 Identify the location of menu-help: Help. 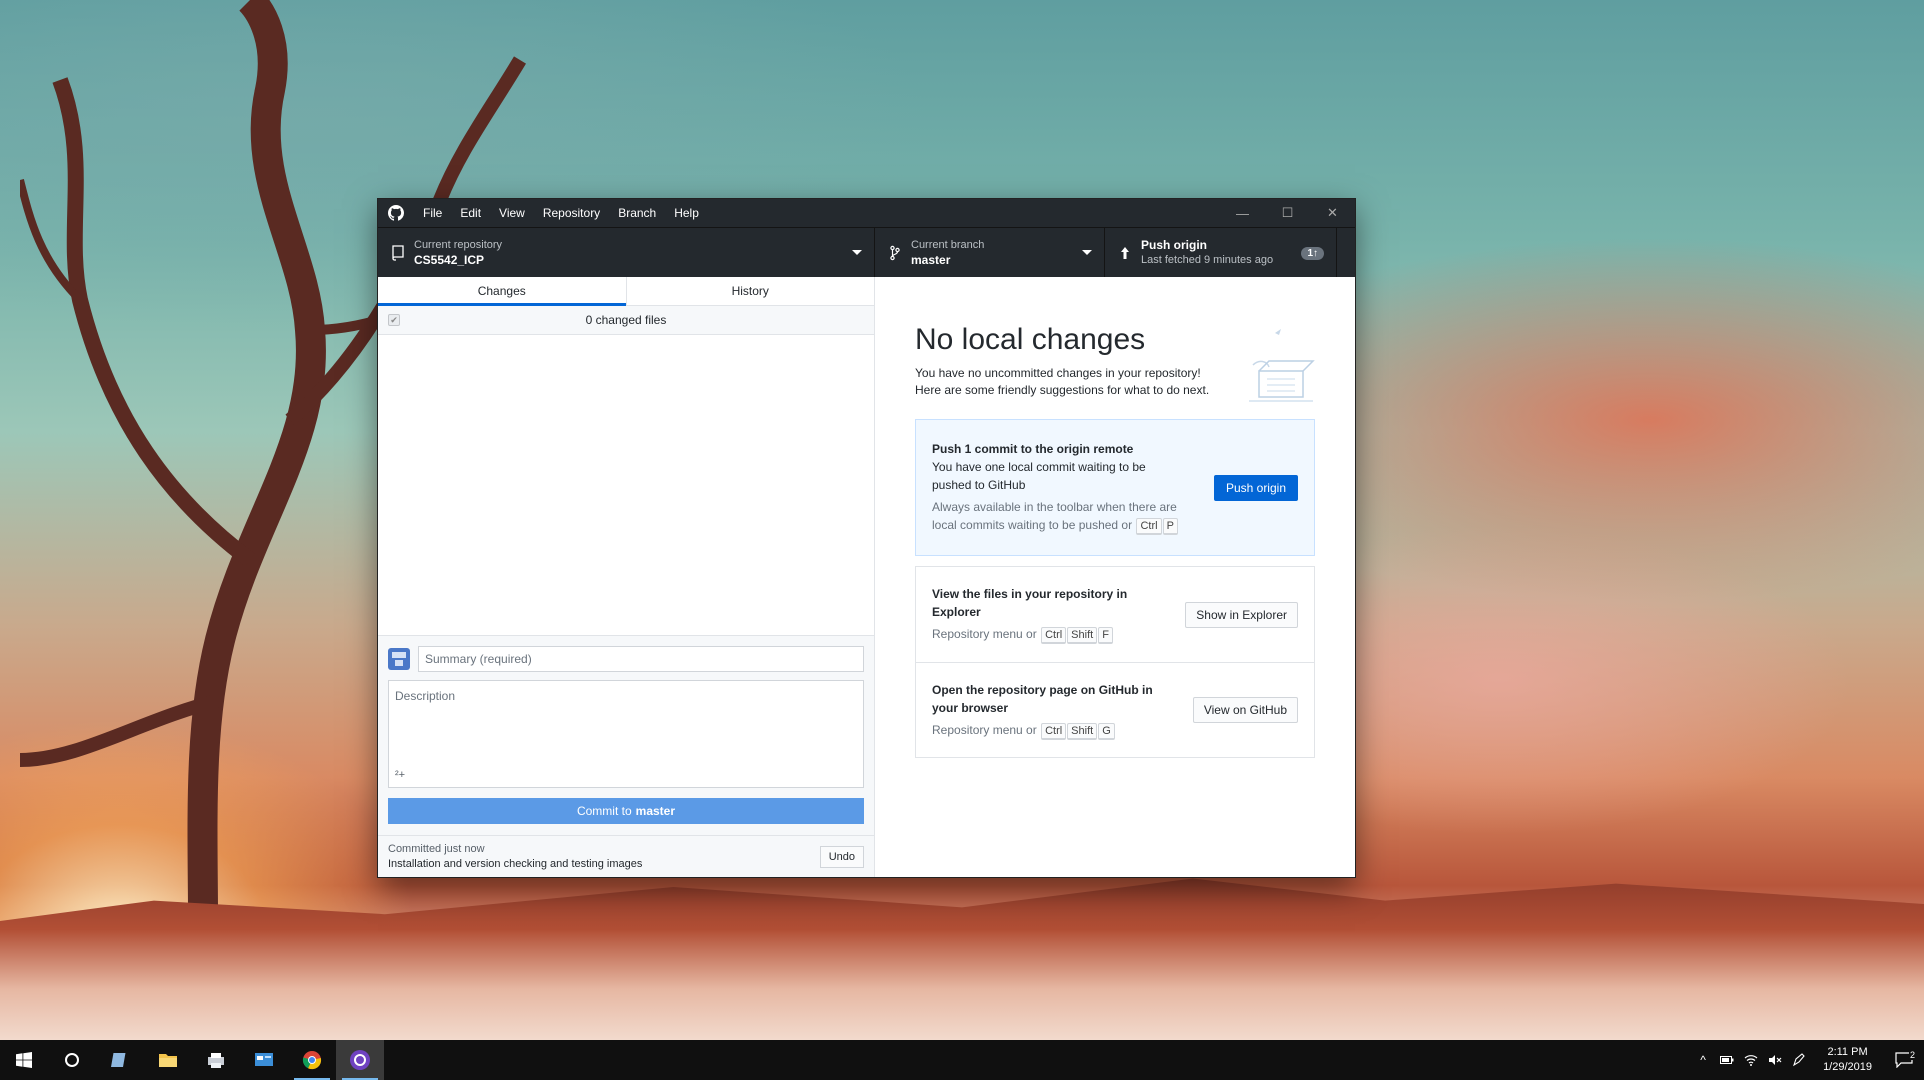
(686, 213).